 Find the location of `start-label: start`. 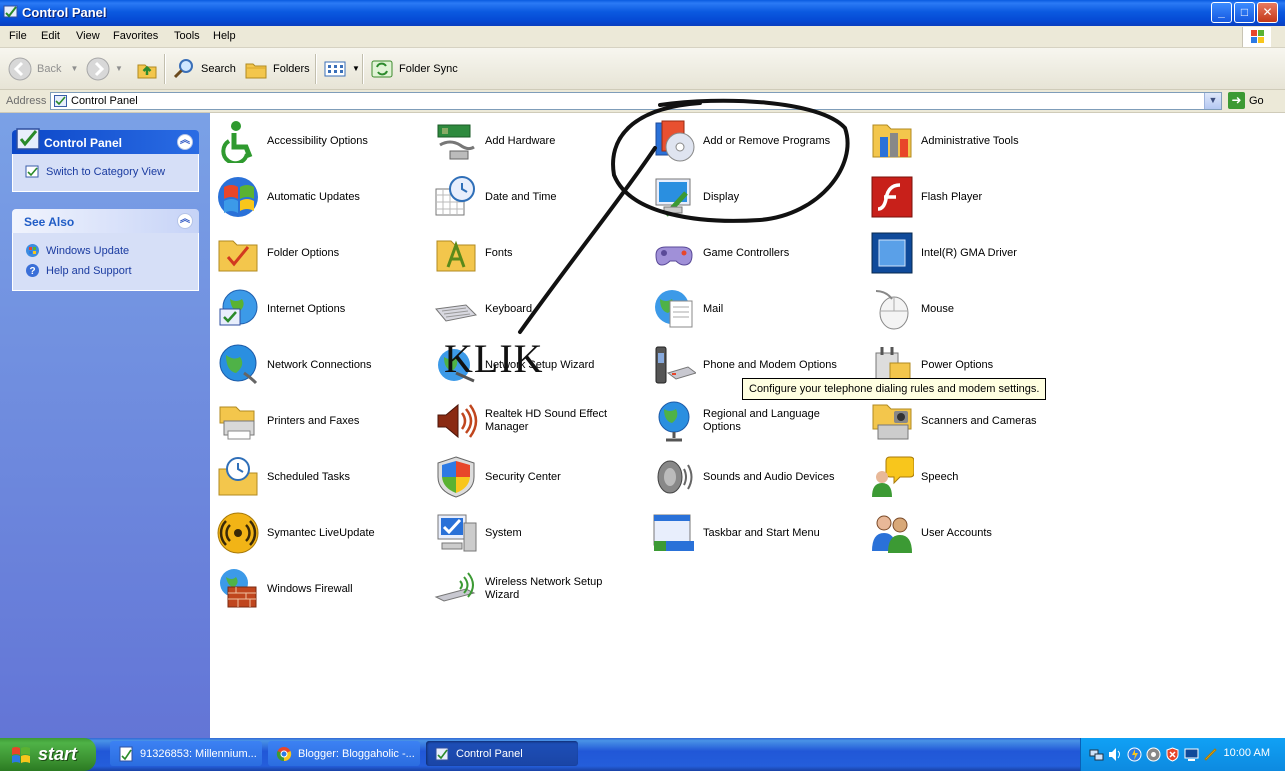

start-label: start is located at coordinates (58, 754).